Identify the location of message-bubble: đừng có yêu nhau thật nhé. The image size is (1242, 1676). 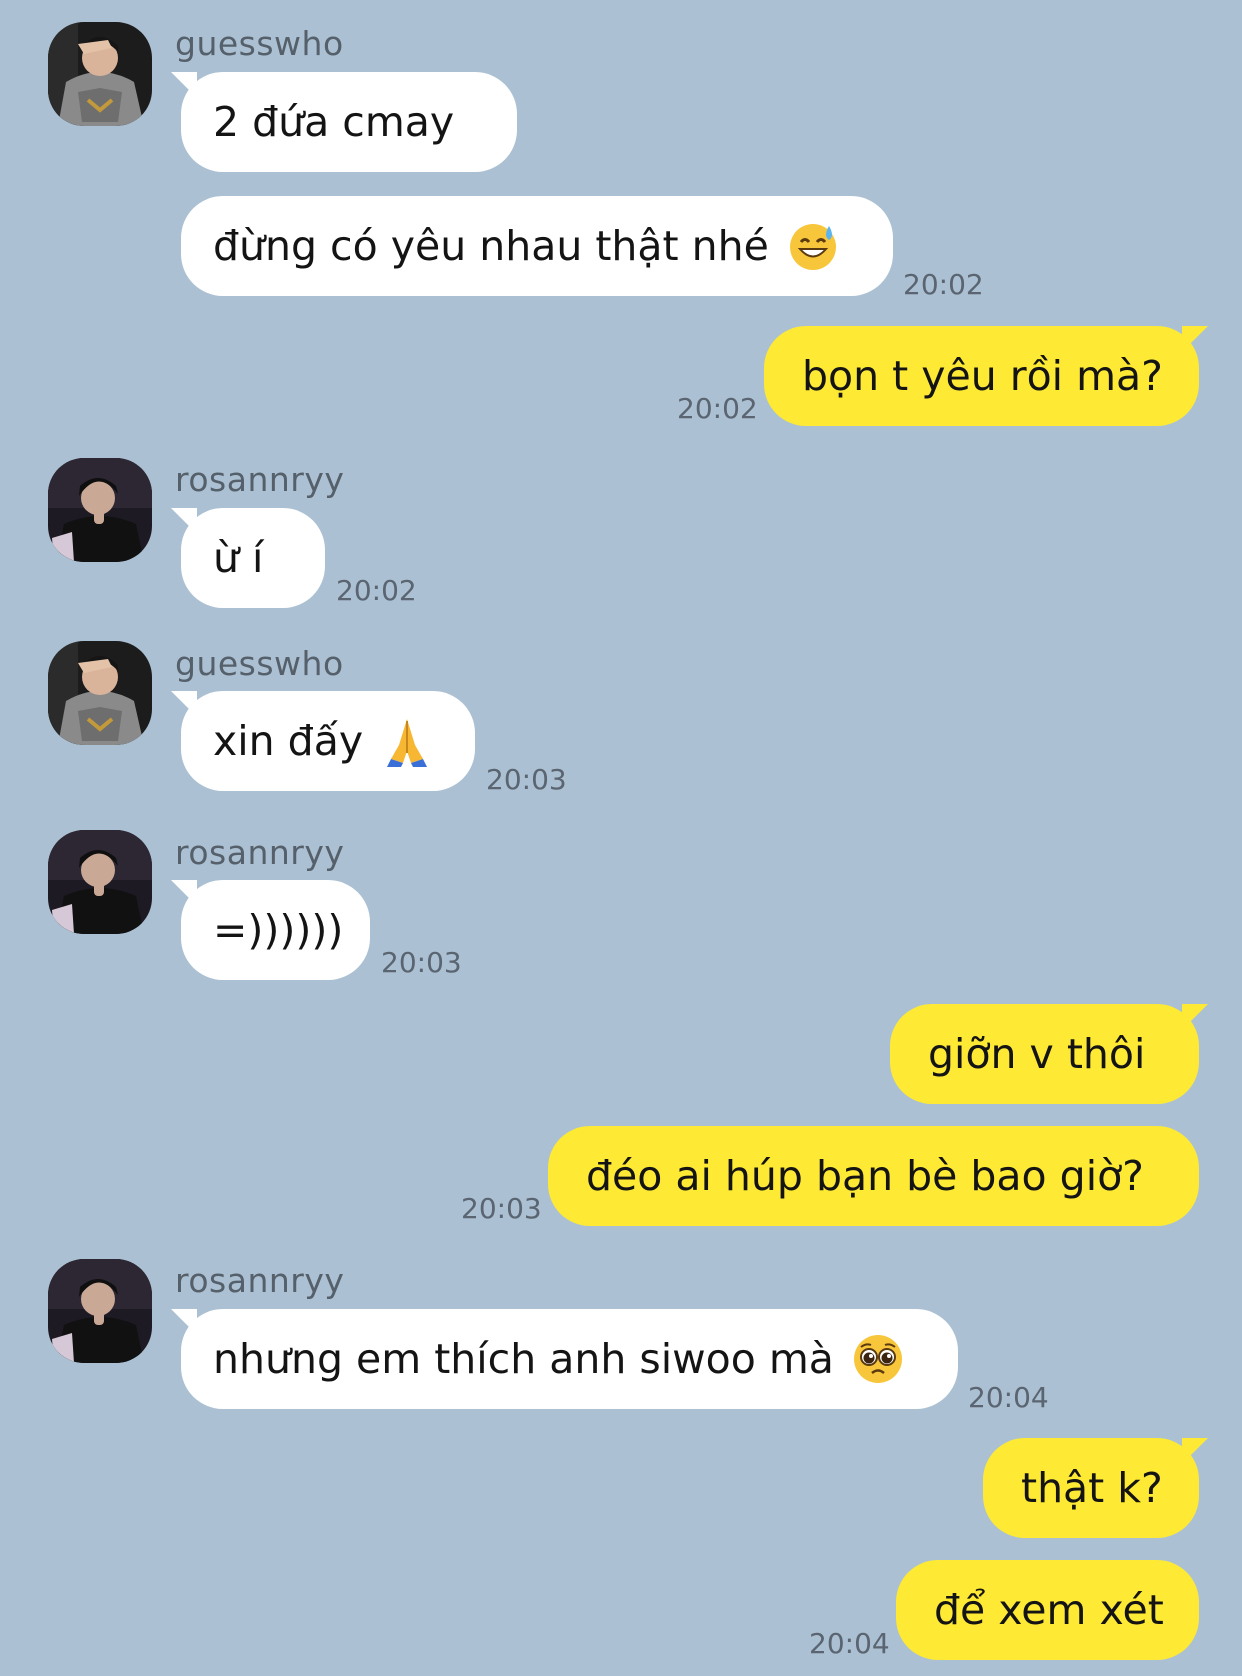
(537, 246).